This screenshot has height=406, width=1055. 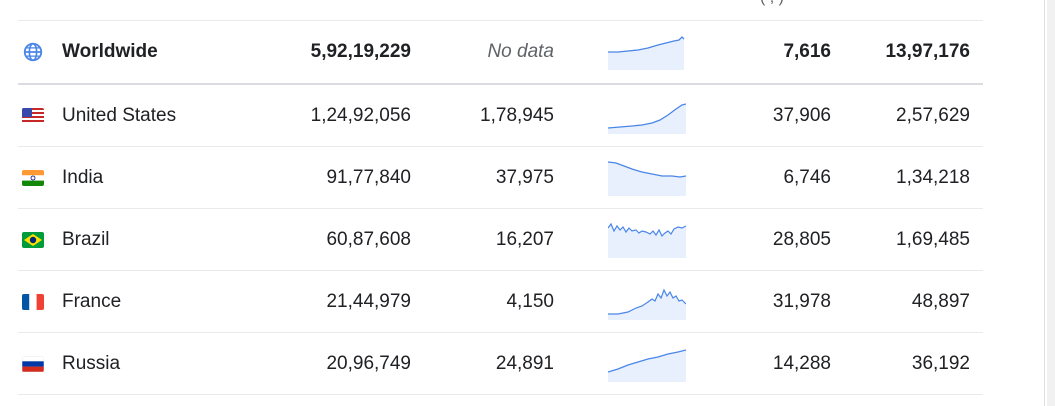 I want to click on us-flag-icon, so click(x=33, y=115).